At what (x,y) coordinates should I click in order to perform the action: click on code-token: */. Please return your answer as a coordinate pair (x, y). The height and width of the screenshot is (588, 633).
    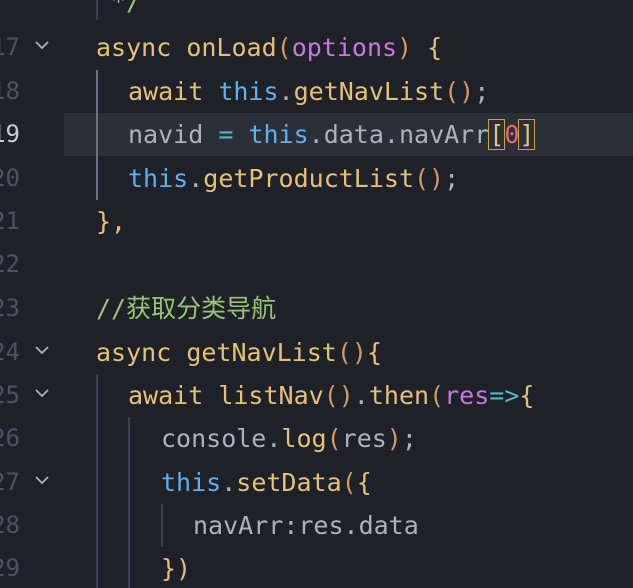
    Looking at the image, I should click on (119, 8).